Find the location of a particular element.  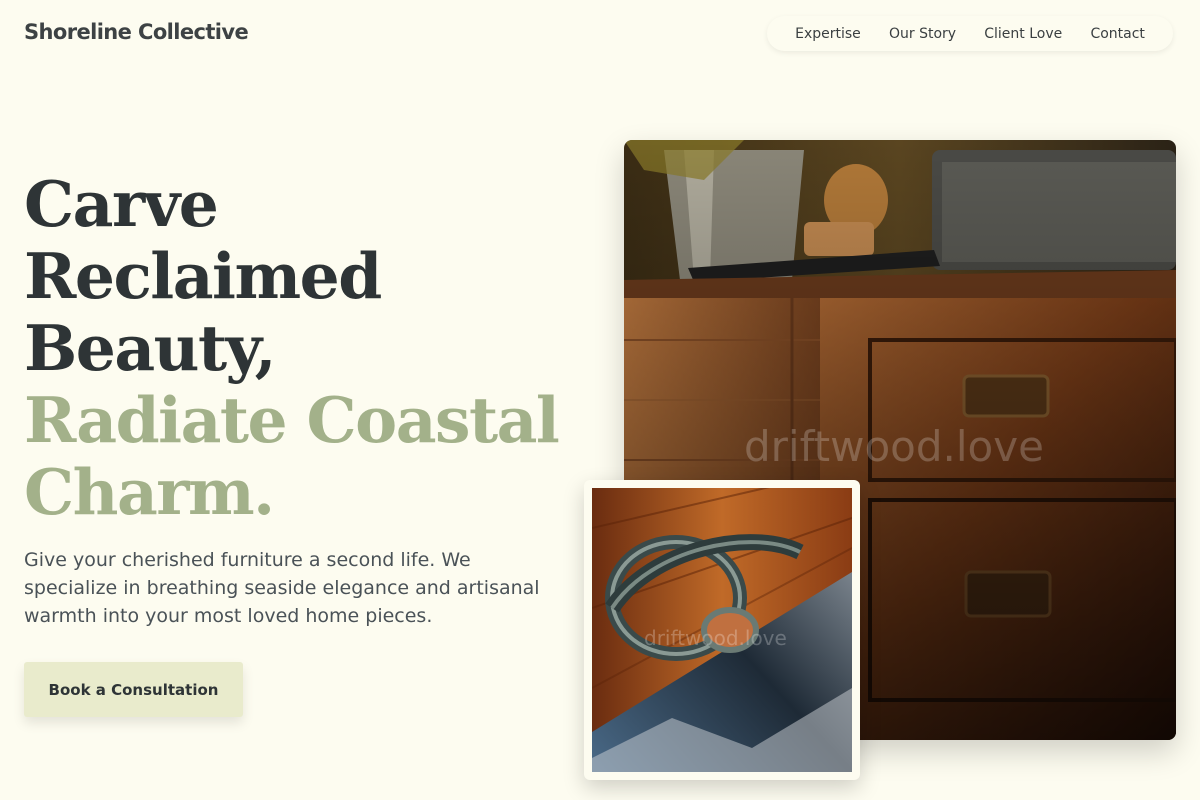

brand-logo: Shoreline Collective is located at coordinates (136, 32).